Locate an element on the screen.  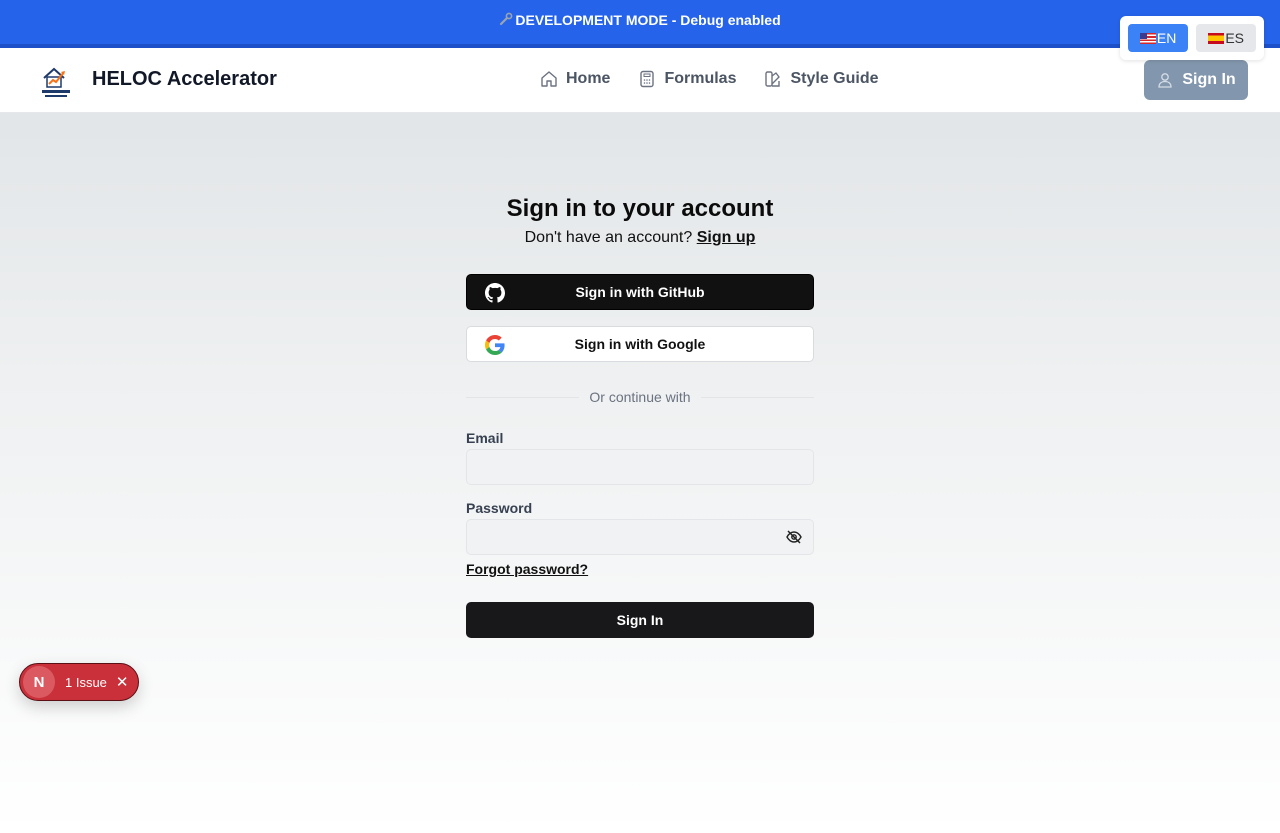
us-flag-icon is located at coordinates (1147, 38).